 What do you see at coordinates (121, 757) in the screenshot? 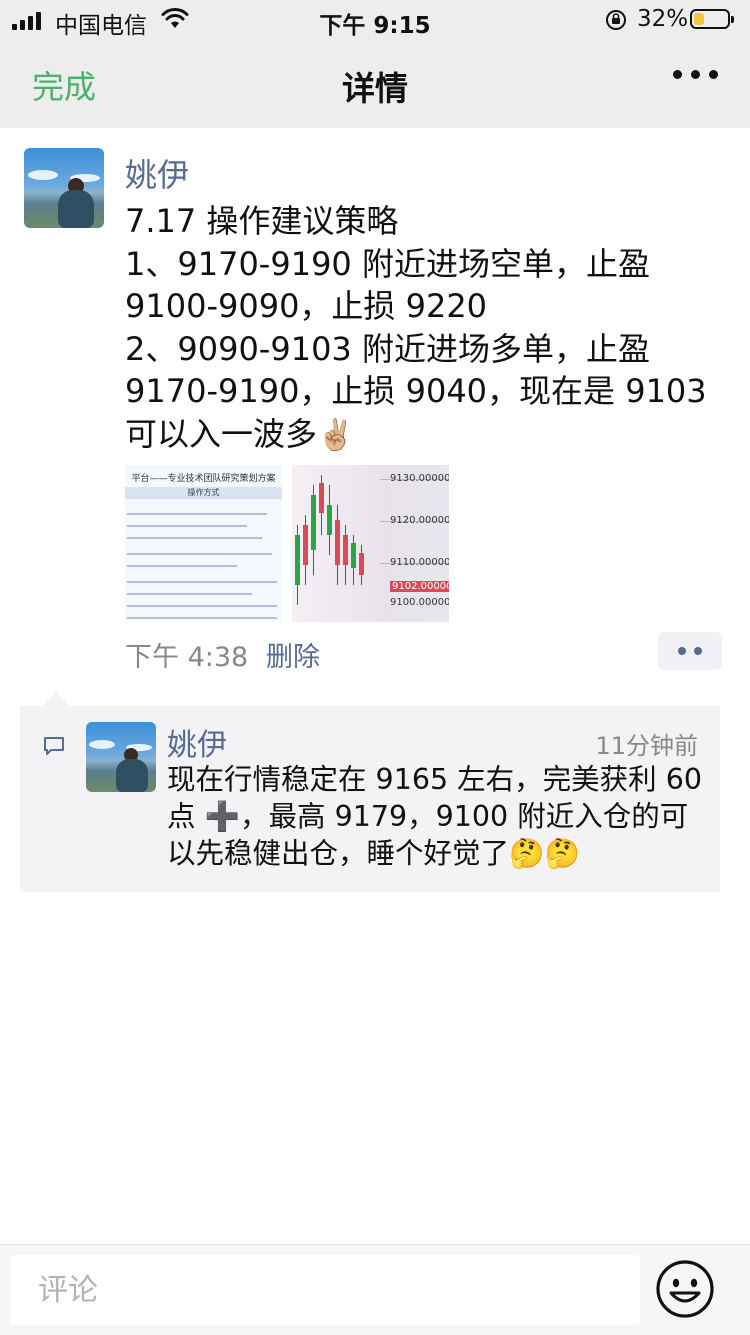
I see `comment-author-avatar` at bounding box center [121, 757].